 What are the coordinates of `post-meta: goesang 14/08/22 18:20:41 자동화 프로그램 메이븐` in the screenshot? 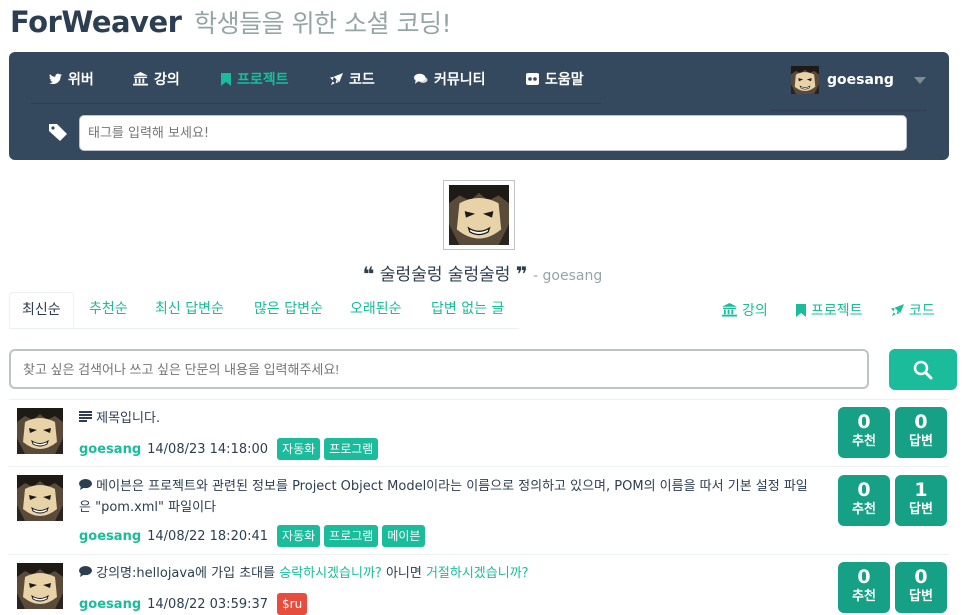 It's located at (254, 536).